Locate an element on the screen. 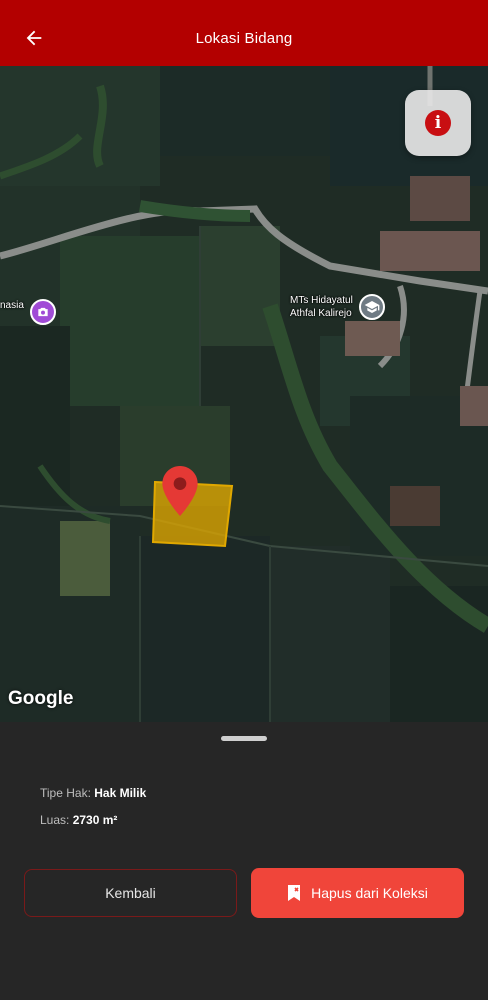 The image size is (488, 1000). app-bar: Lokasi Bidang is located at coordinates (244, 38).